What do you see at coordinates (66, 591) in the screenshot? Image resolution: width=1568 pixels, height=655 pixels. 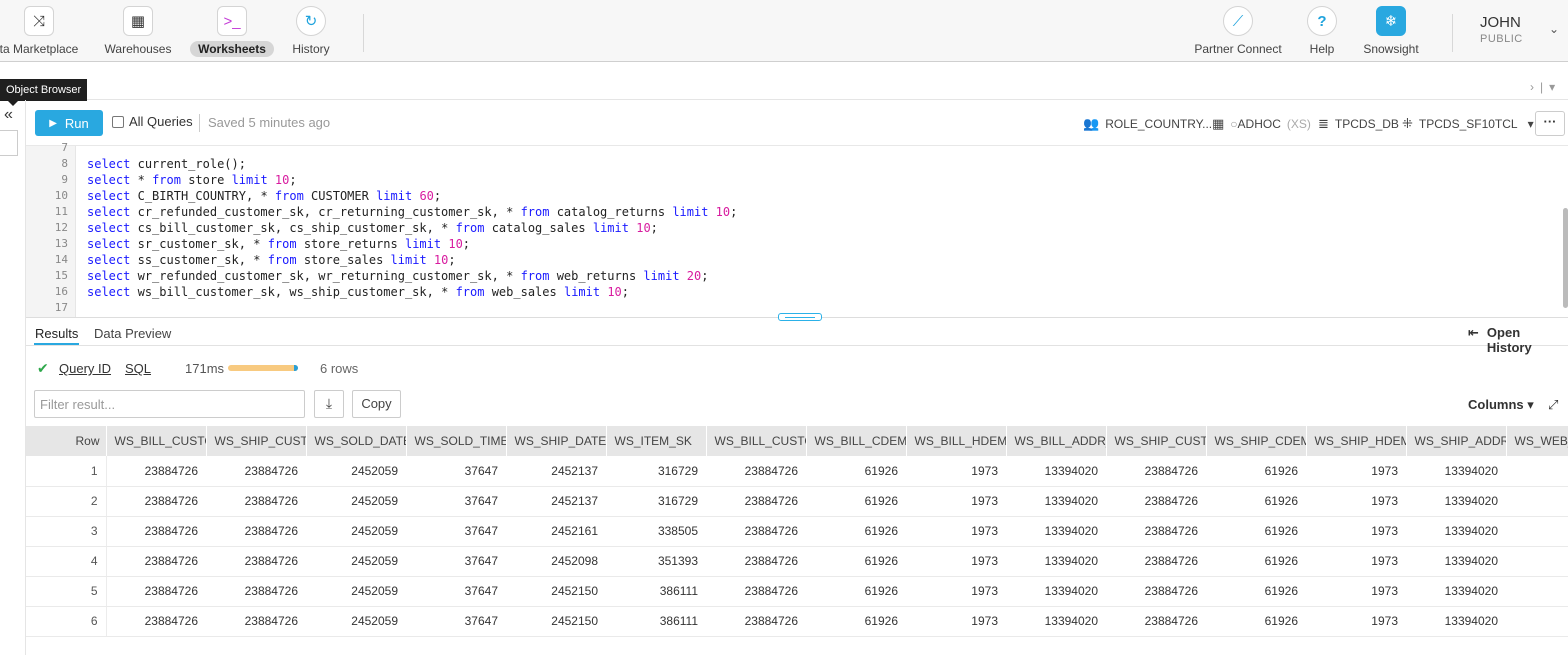 I see `row-number: 5` at bounding box center [66, 591].